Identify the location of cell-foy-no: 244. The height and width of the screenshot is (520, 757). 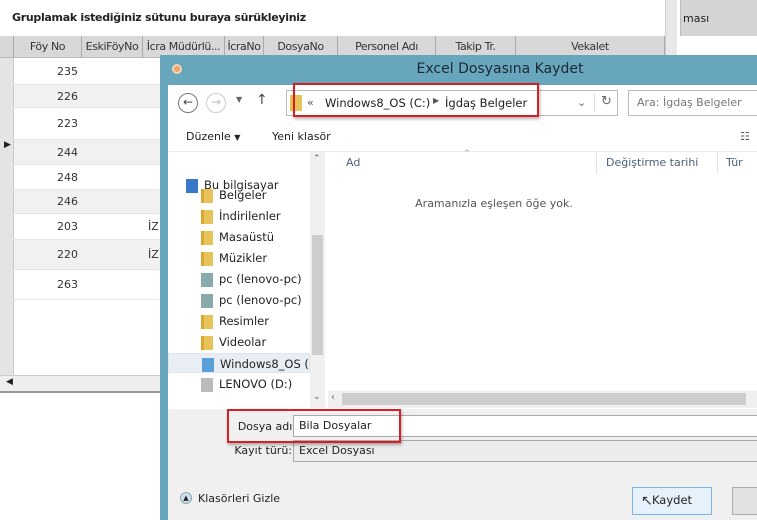
(67, 152).